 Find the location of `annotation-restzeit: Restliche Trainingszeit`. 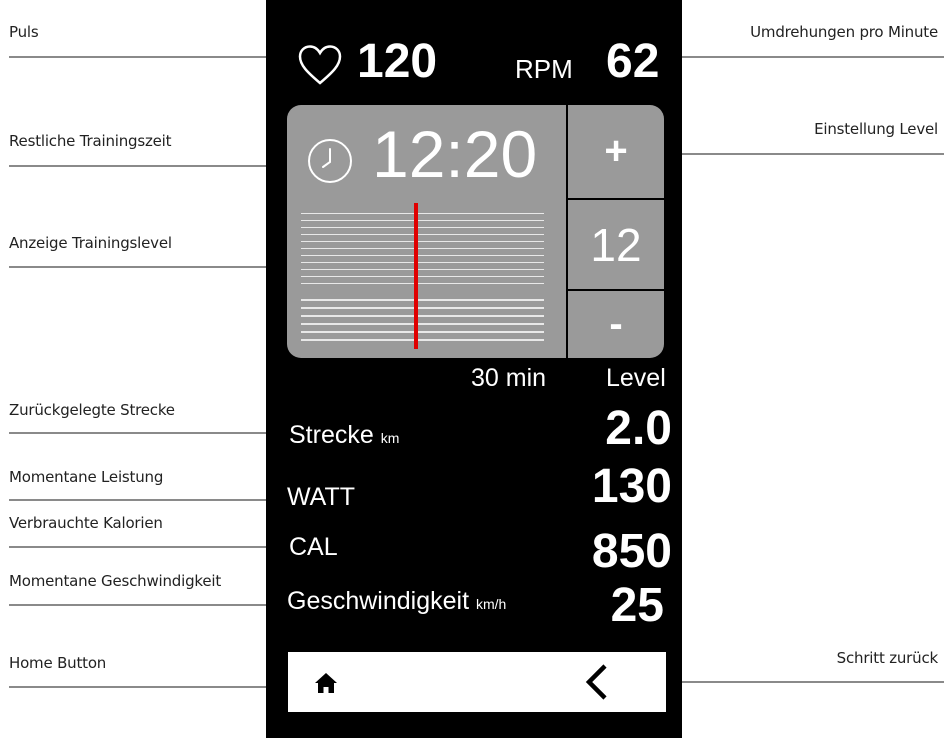

annotation-restzeit: Restliche Trainingszeit is located at coordinates (90, 141).